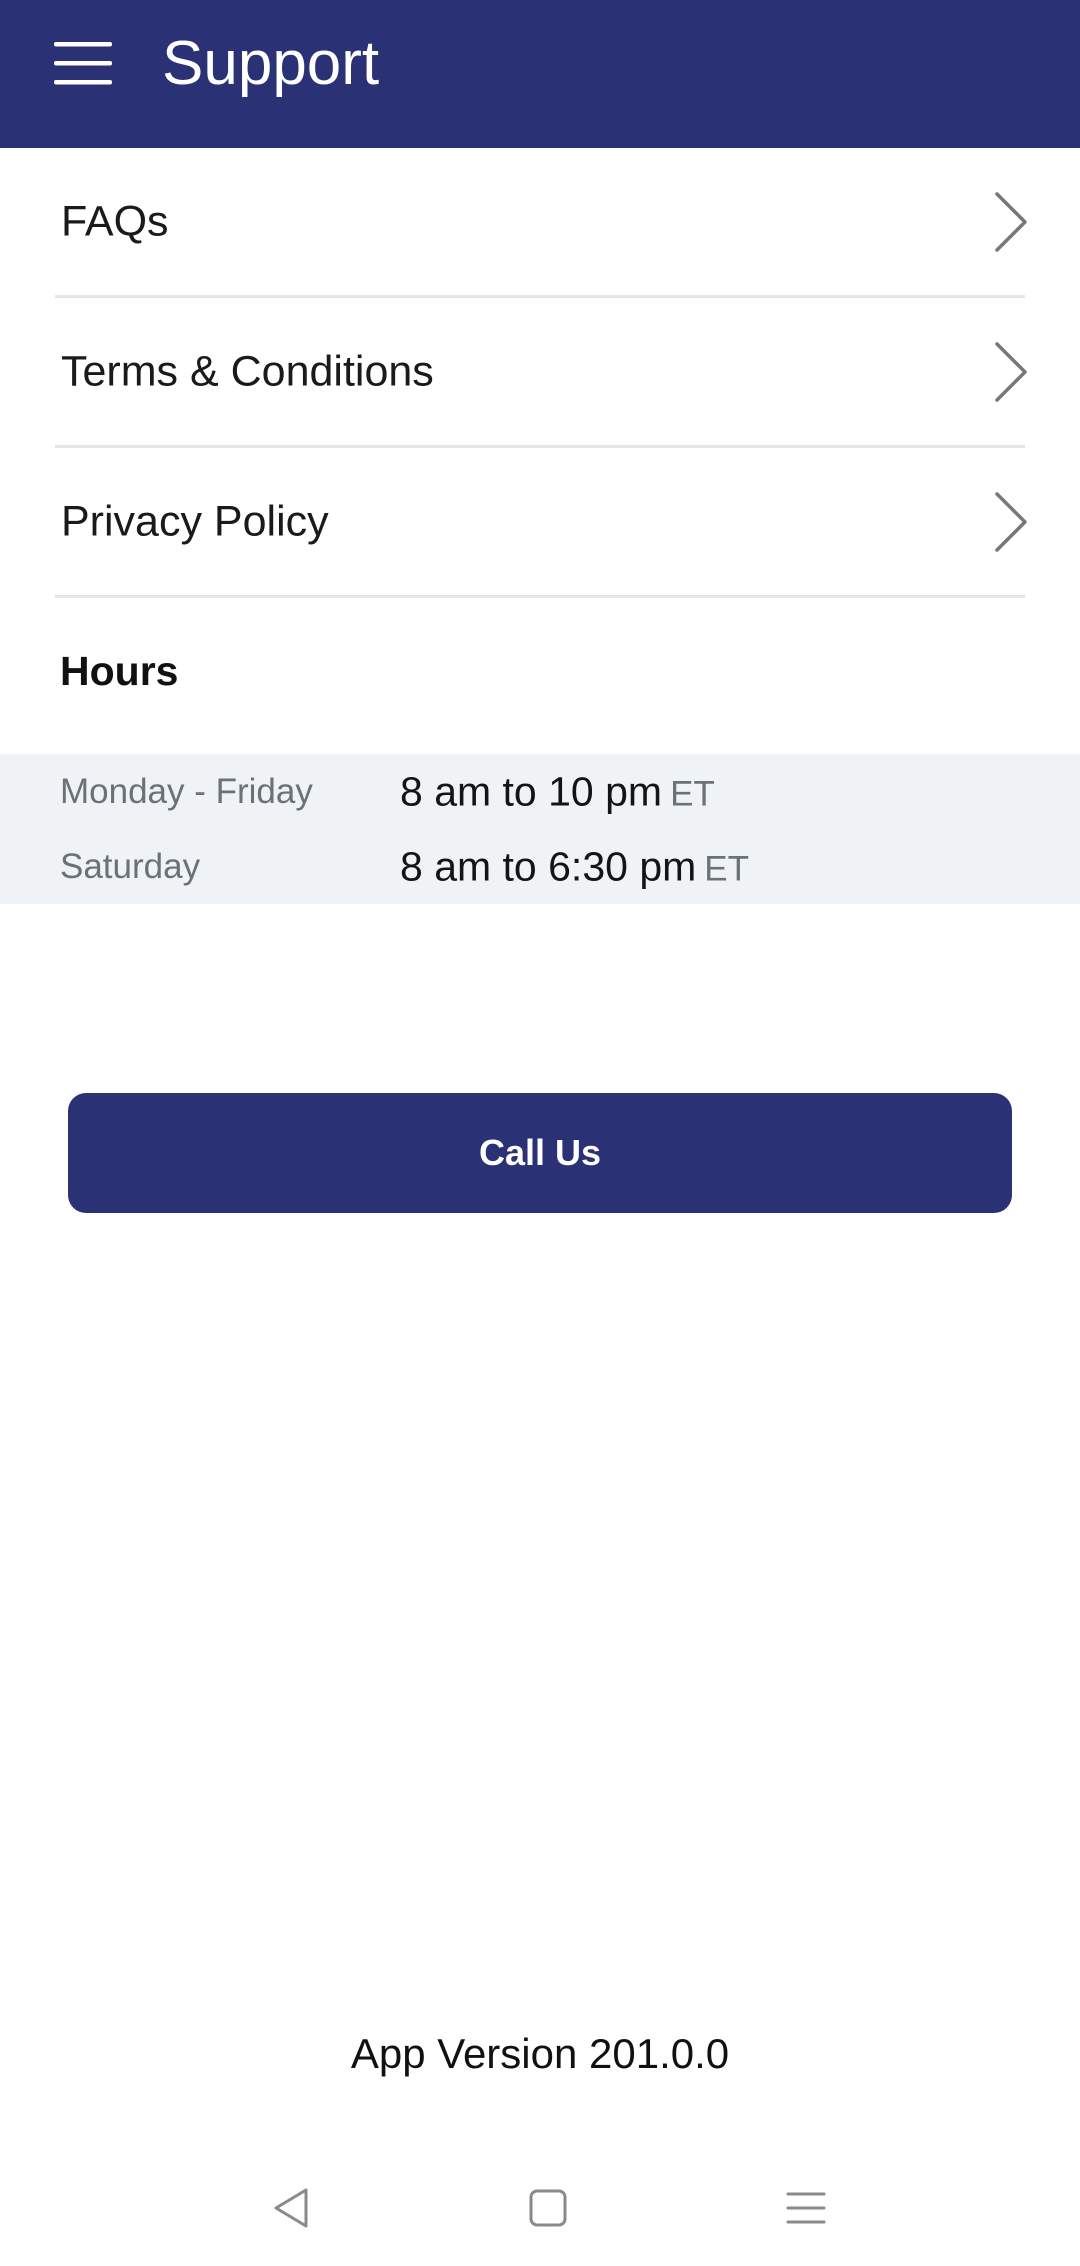  I want to click on hours-time: 8 am to 10 pm ET, so click(557, 791).